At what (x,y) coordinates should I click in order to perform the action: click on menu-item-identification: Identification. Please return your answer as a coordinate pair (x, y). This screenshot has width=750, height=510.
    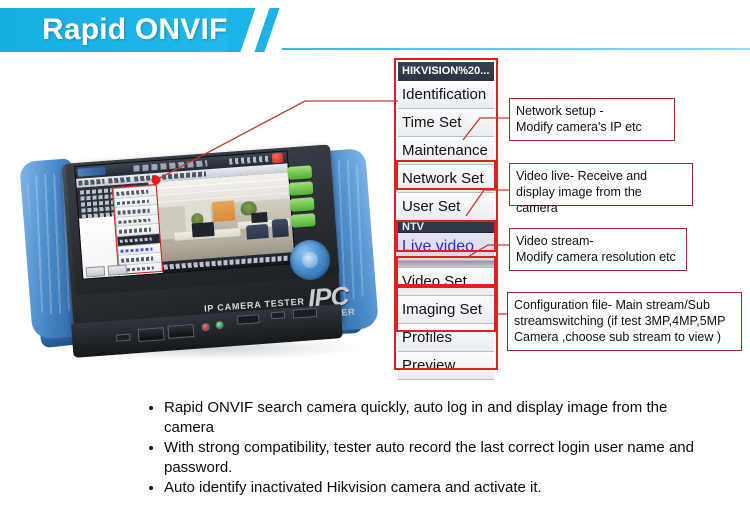
    Looking at the image, I should click on (446, 95).